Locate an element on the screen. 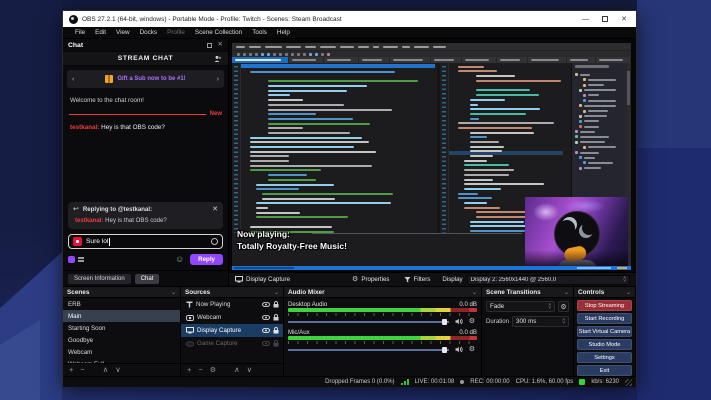  settings-button: Settings is located at coordinates (604, 357).